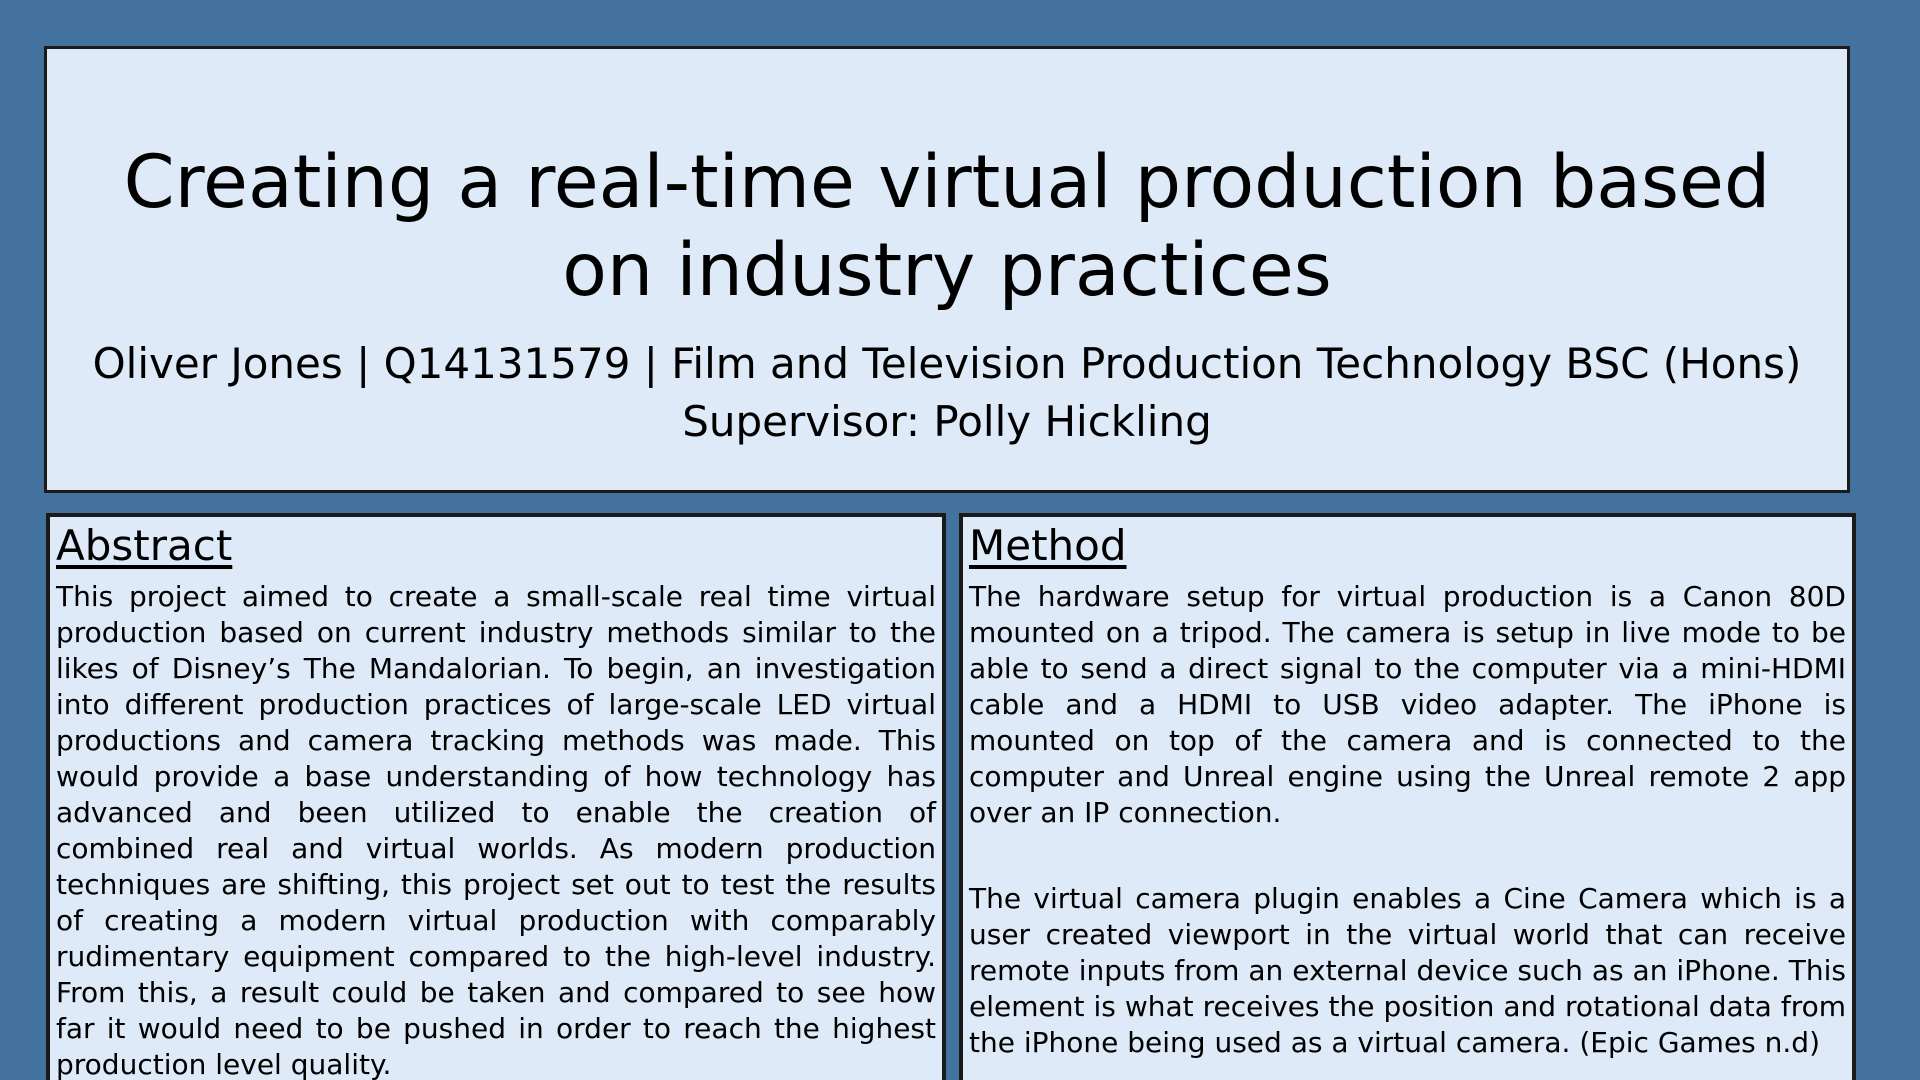  I want to click on supervisor-line: Supervisor: Polly Hickling, so click(947, 421).